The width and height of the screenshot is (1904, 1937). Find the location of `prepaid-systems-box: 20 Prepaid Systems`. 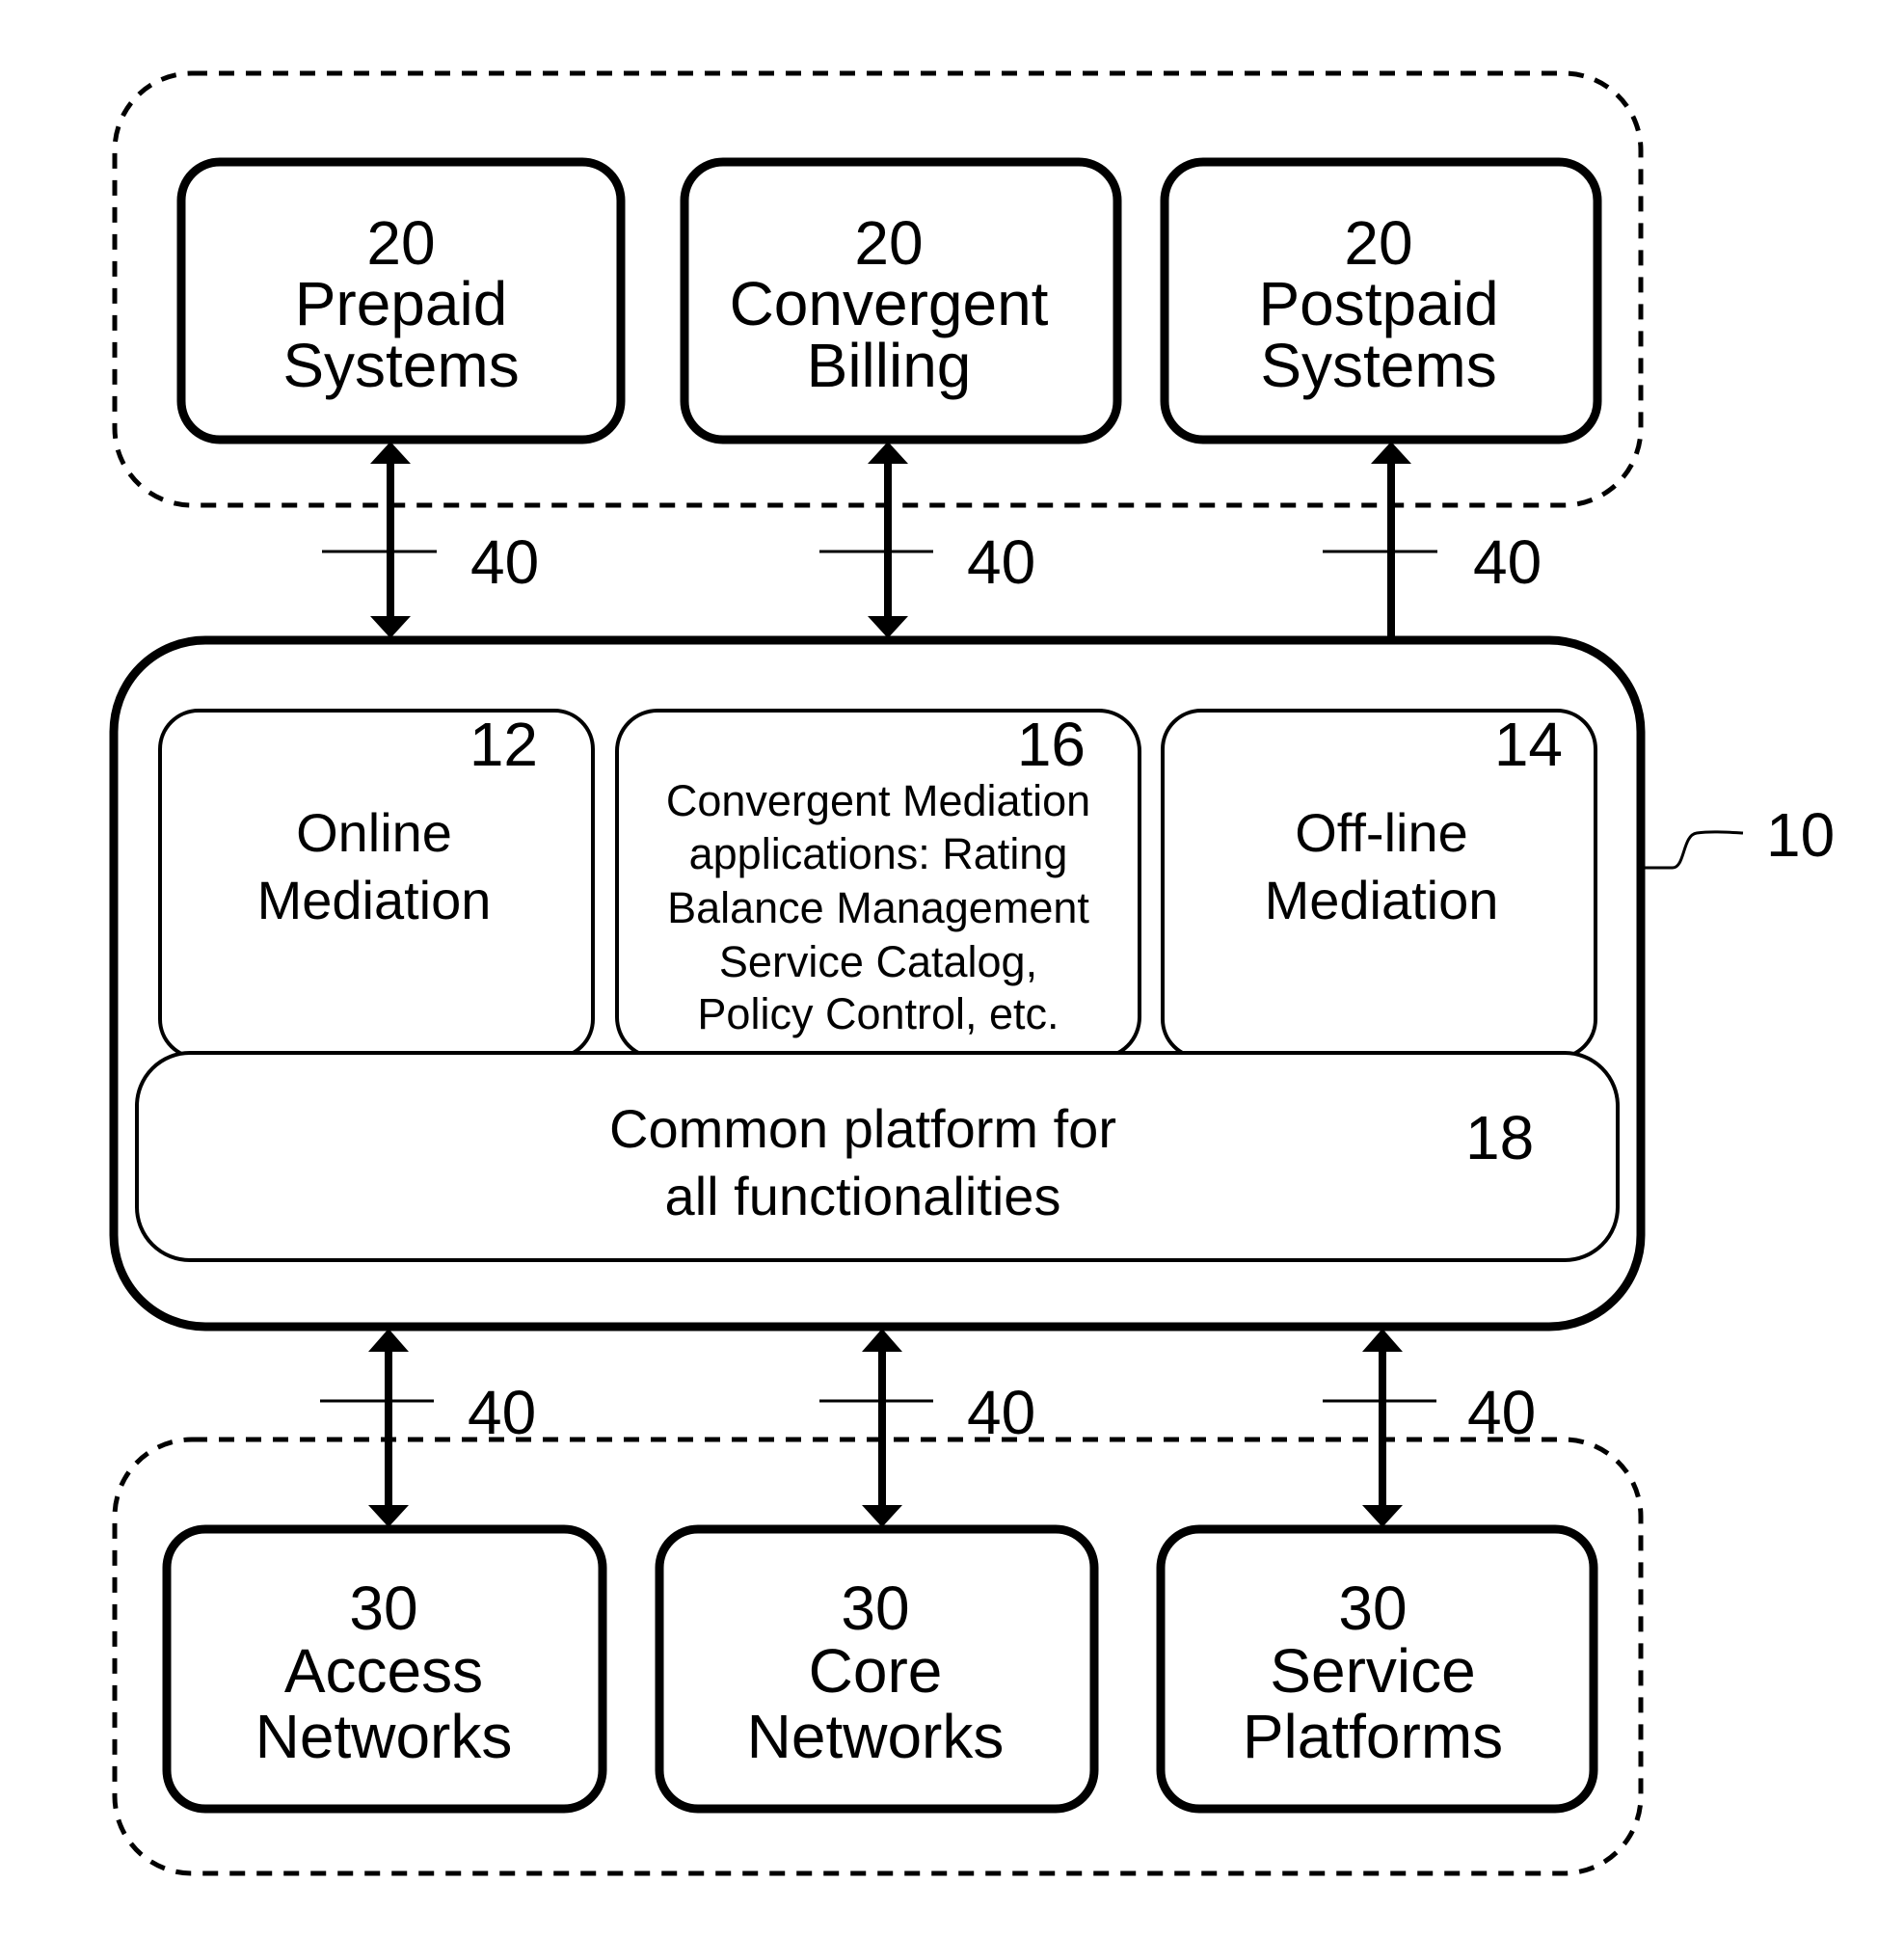

prepaid-systems-box: 20 Prepaid Systems is located at coordinates (401, 300).